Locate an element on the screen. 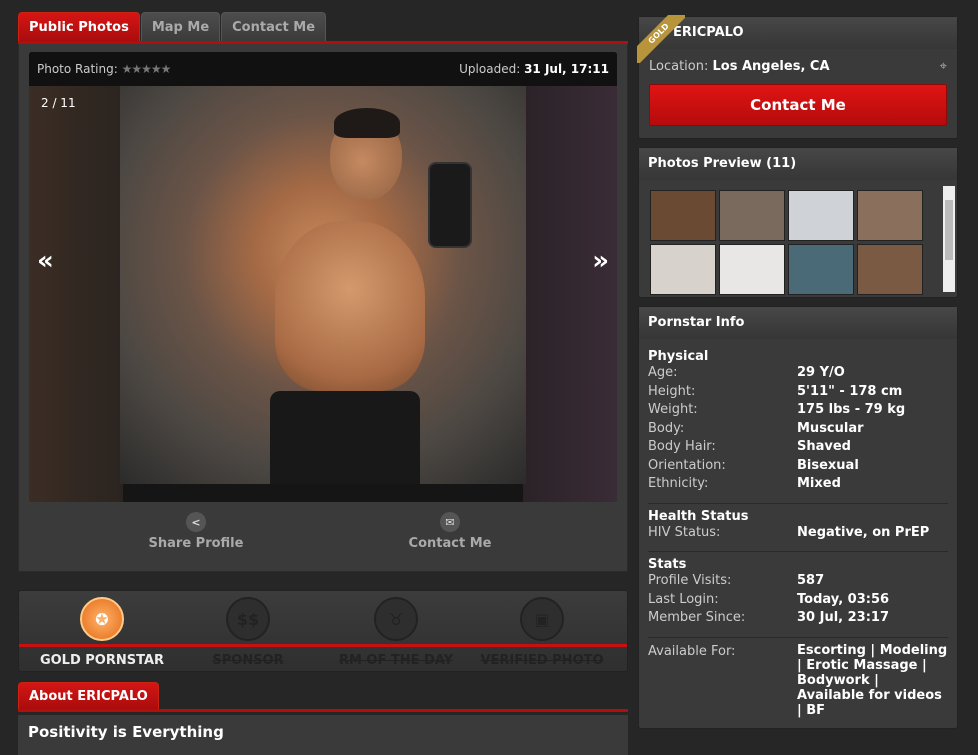 This screenshot has height=755, width=978. tab-contact-me: Contact Me is located at coordinates (274, 27).